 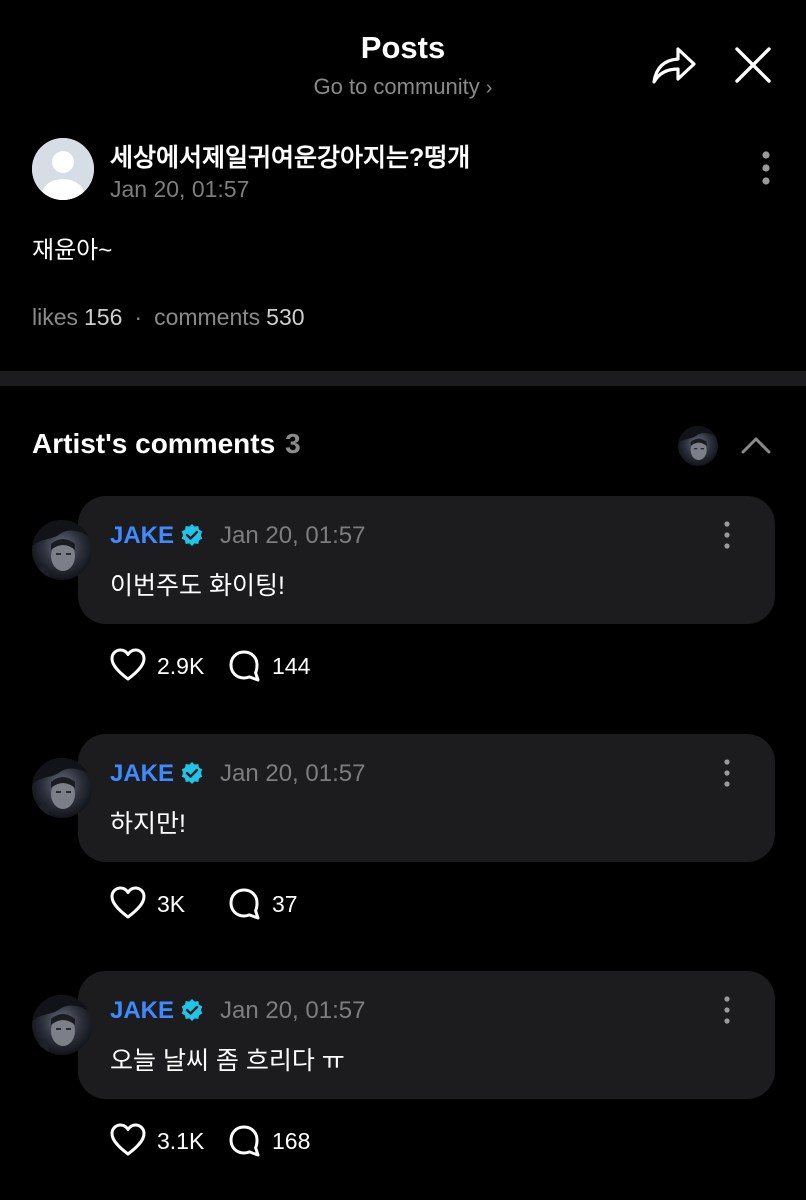 I want to click on artist-comments-count: 3, so click(x=293, y=443).